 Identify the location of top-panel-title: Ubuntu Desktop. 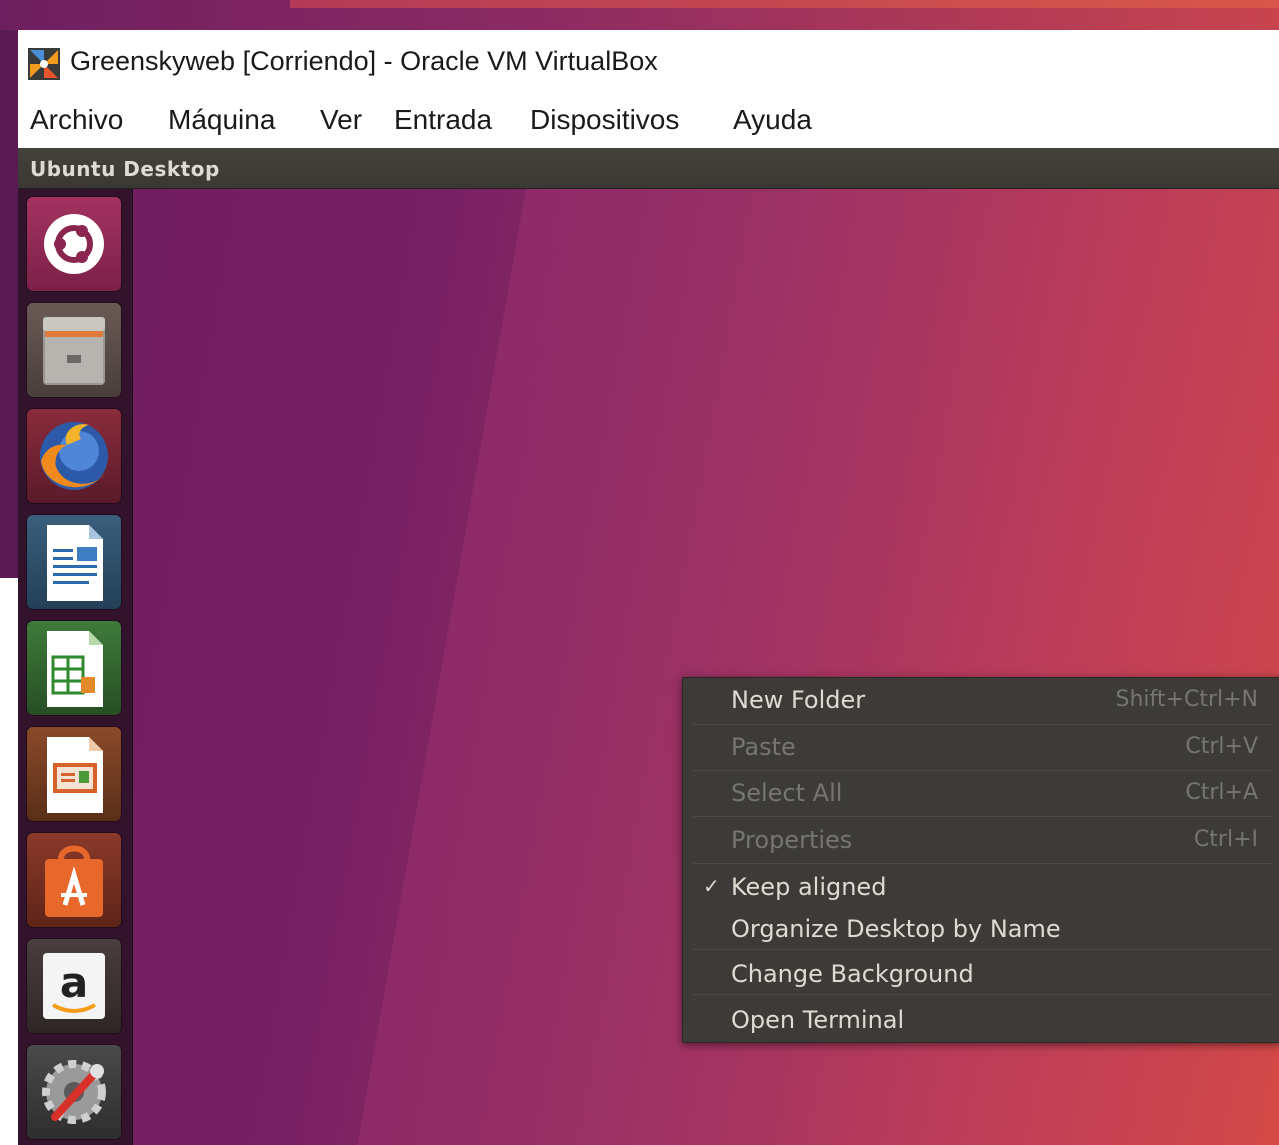
(125, 169).